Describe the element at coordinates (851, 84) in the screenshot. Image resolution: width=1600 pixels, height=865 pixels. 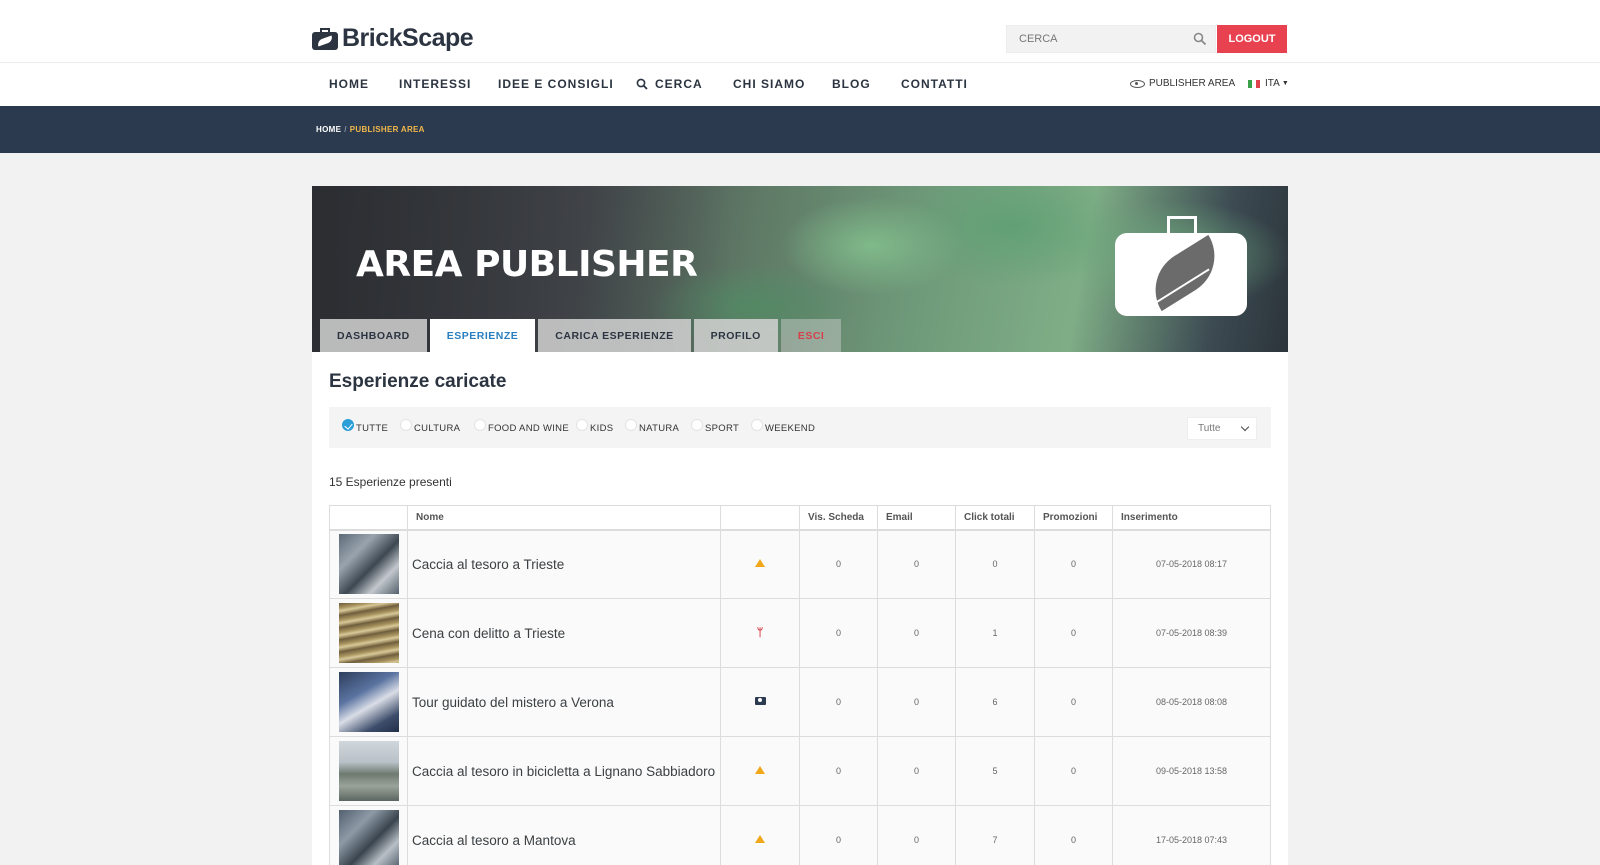
I see `nav-item-blog: BLOG` at that location.